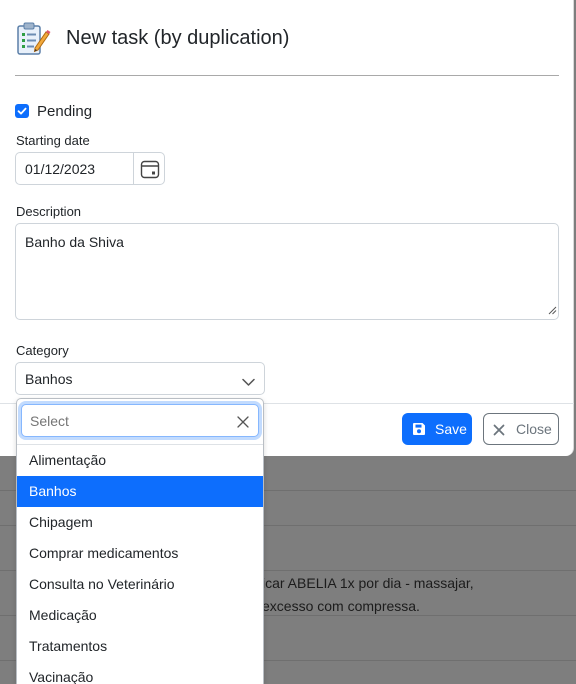 Image resolution: width=576 pixels, height=684 pixels. Describe the element at coordinates (368, 583) in the screenshot. I see `background-text-line: icar ABELIA 1x por dia - massajar,` at that location.